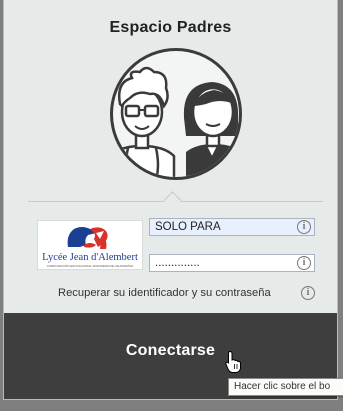 The image size is (343, 411). Describe the element at coordinates (170, 27) in the screenshot. I see `page-title: Espacio Padres` at that location.